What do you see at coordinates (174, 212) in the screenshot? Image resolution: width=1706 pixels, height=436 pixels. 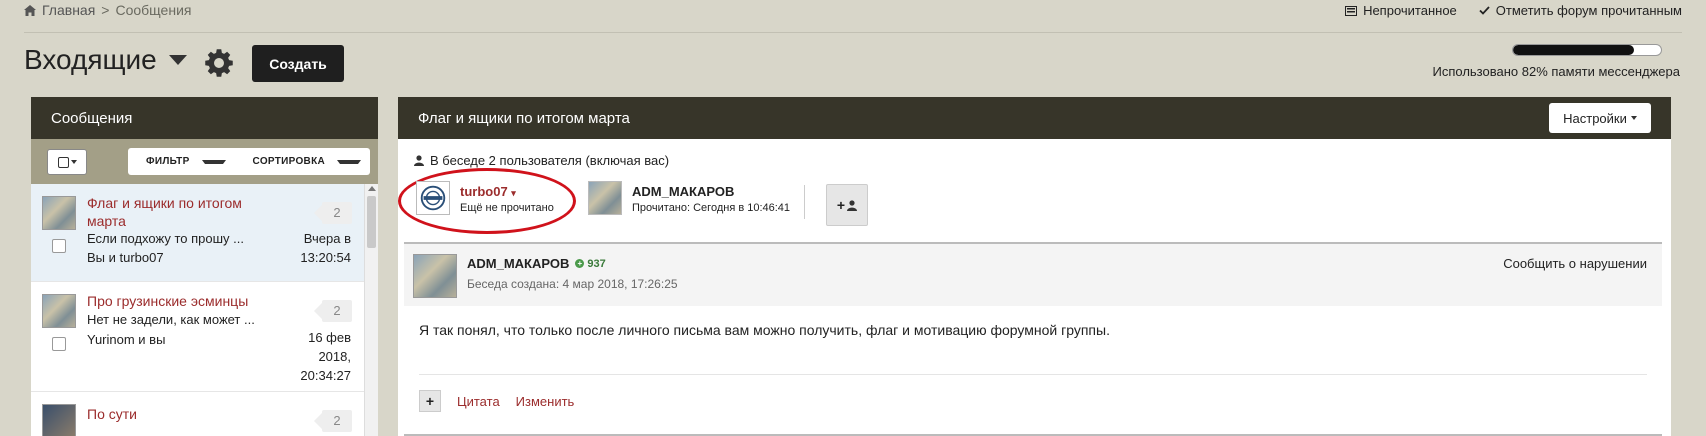 I see `message-title: Флаг и ящики по итогом марта` at bounding box center [174, 212].